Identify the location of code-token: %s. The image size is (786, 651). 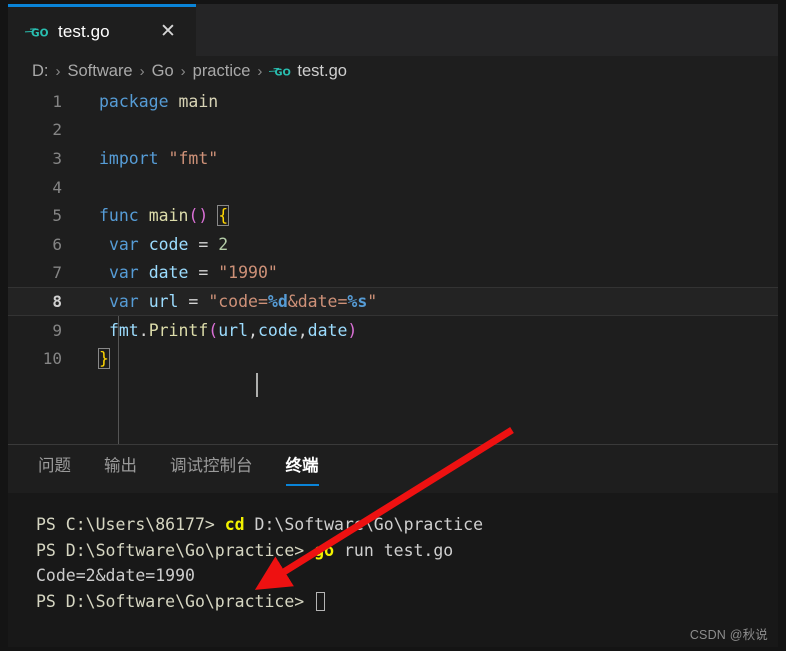
(357, 301).